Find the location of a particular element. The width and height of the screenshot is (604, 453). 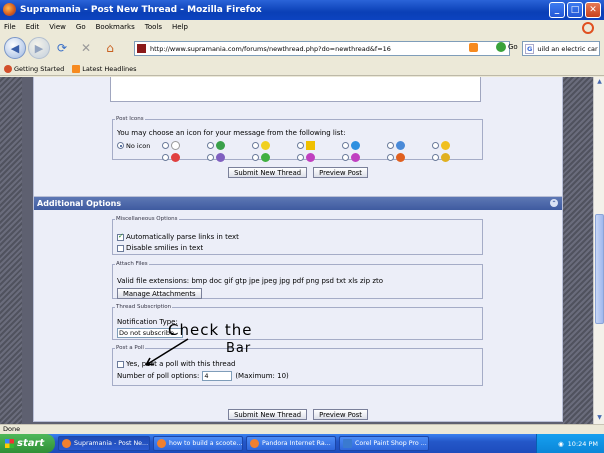

menu-view: View is located at coordinates (57, 27).